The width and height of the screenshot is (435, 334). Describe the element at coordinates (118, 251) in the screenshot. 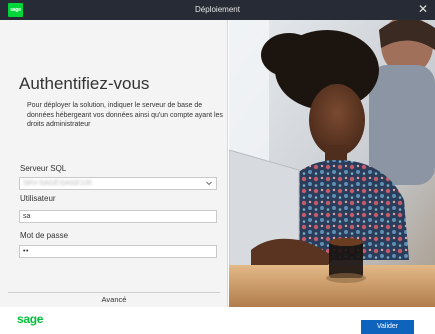

I see `password-input: ••` at that location.